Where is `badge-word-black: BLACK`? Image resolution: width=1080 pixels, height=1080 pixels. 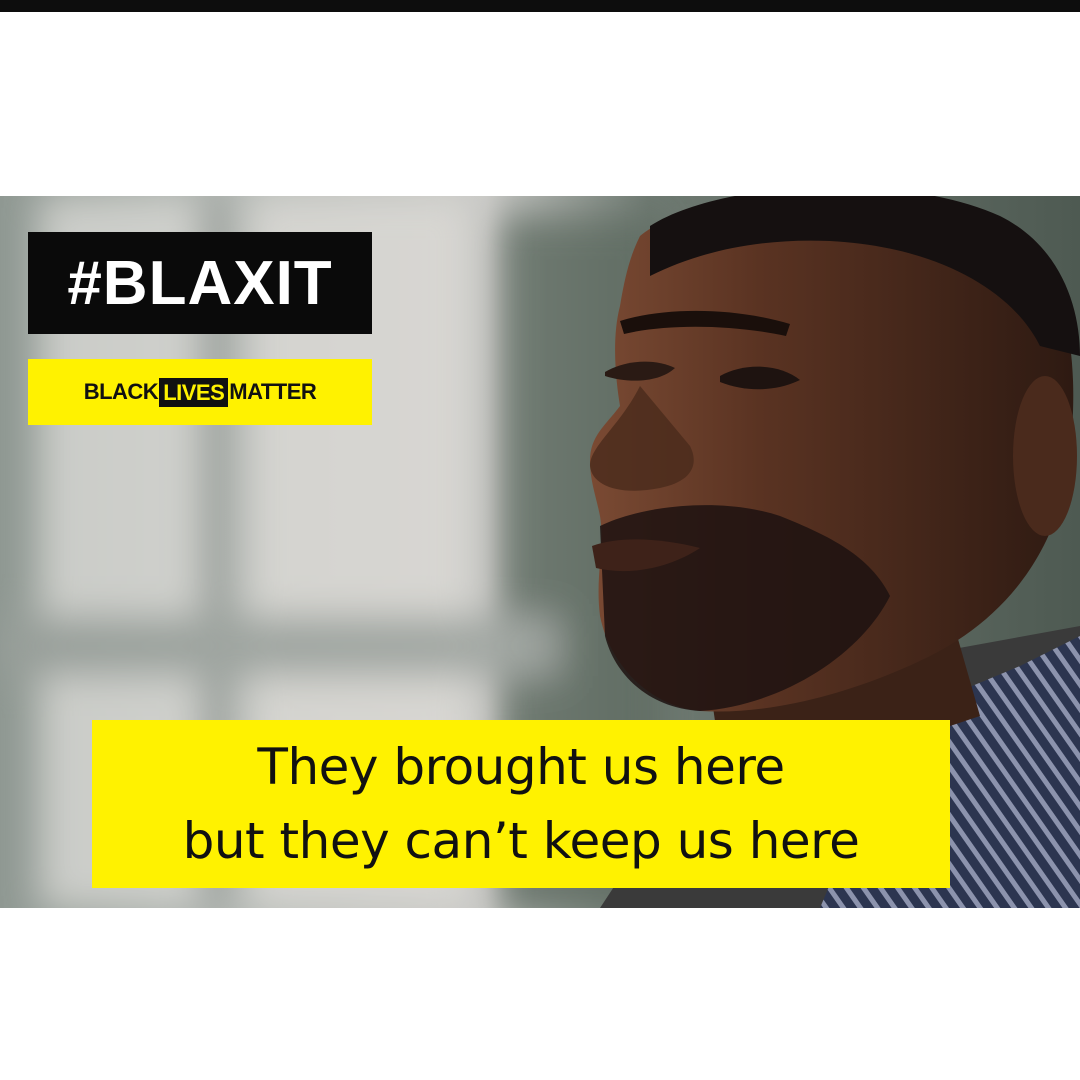
badge-word-black: BLACK is located at coordinates (121, 391).